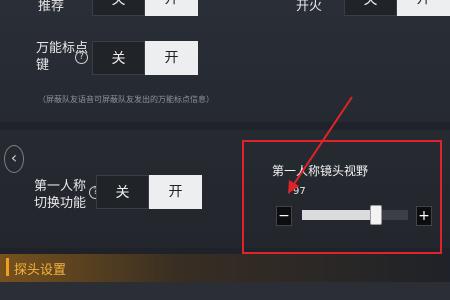  Describe the element at coordinates (60, 203) in the screenshot. I see `first-person-switch-label-line2: 切换功能` at that location.